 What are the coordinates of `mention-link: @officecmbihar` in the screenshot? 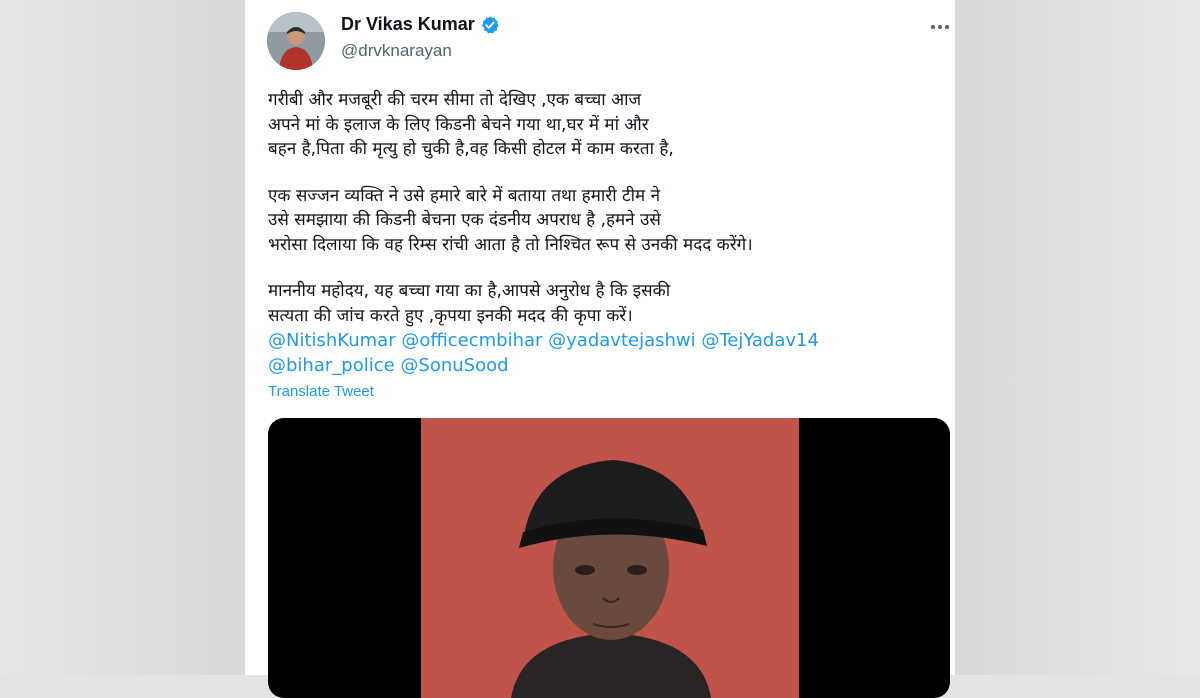 It's located at (471, 340).